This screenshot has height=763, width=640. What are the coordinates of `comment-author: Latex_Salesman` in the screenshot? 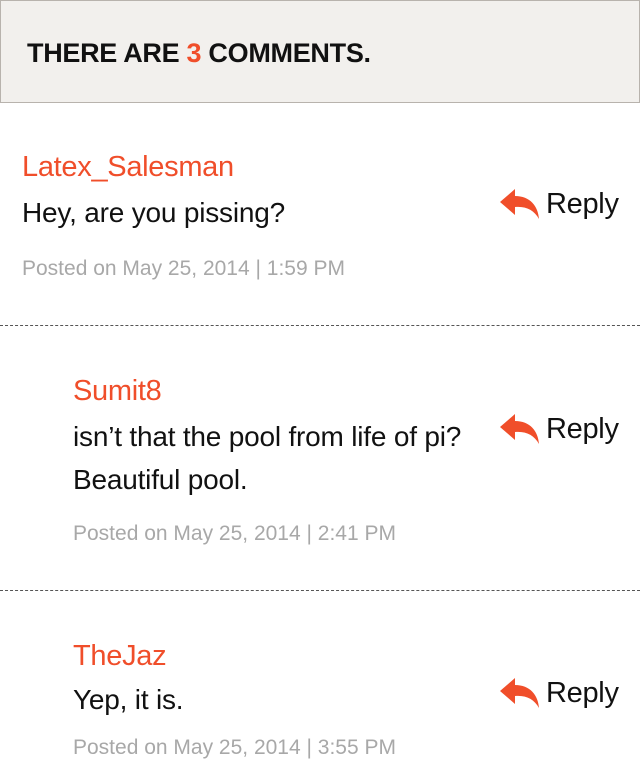 It's located at (128, 167).